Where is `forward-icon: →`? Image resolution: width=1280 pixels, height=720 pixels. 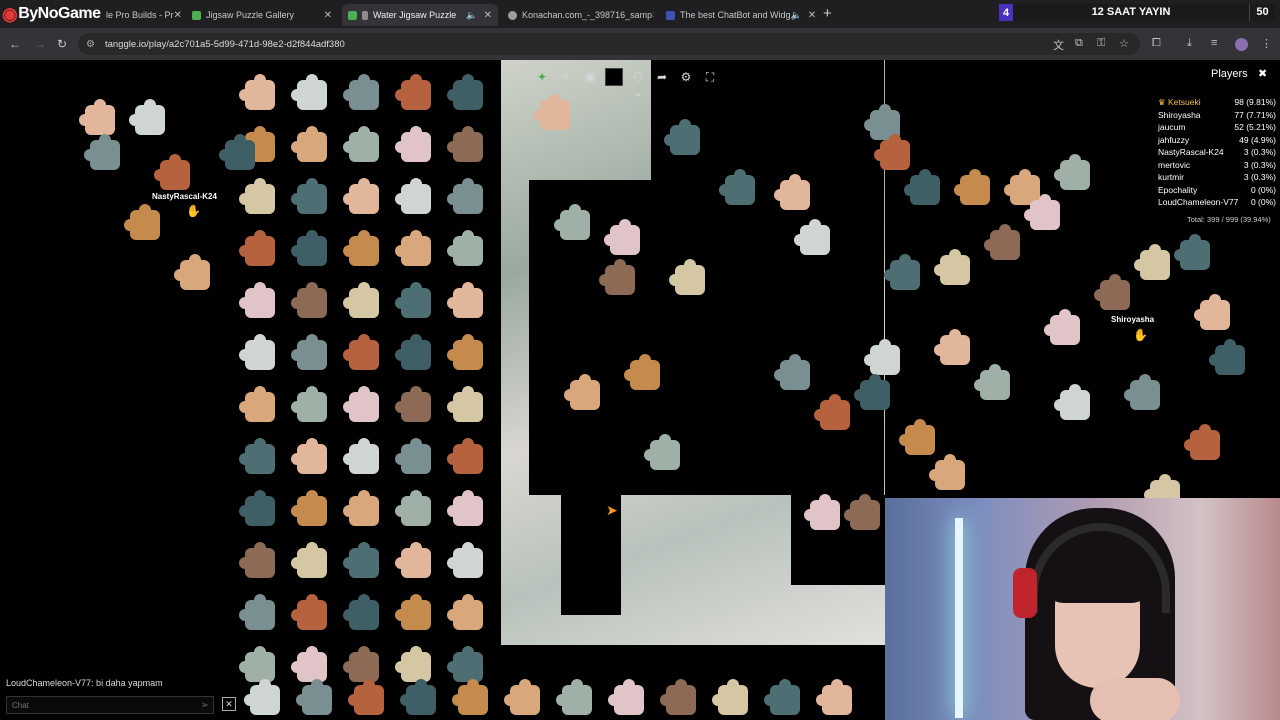 forward-icon: → is located at coordinates (40, 44).